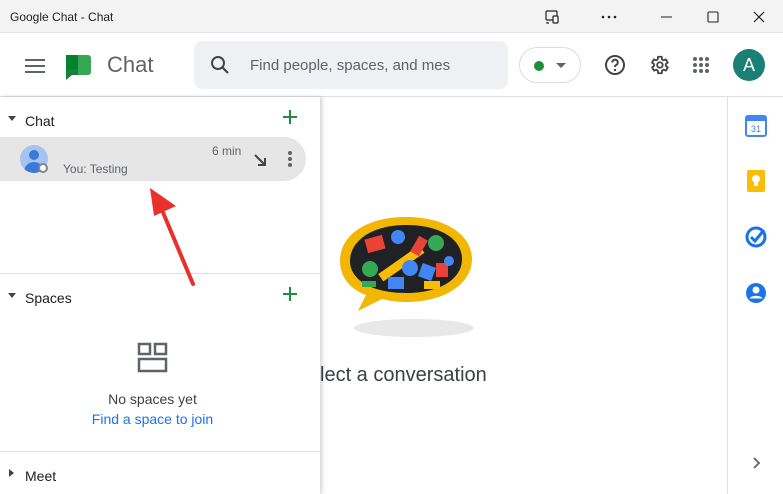 This screenshot has width=783, height=494. I want to click on search-bar, so click(351, 65).